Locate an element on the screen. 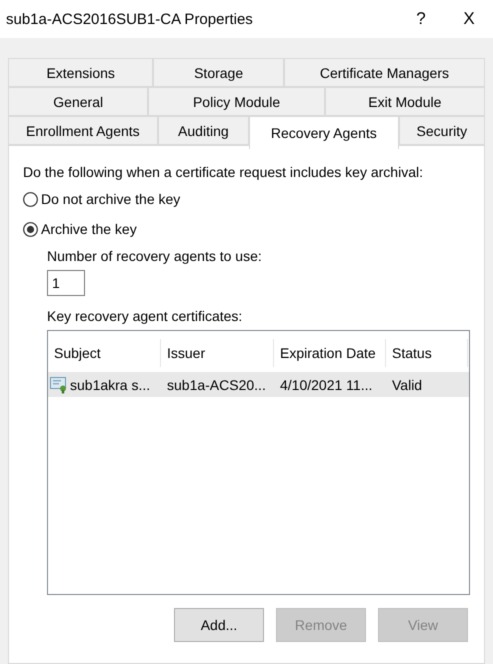  close-button: X is located at coordinates (469, 19).